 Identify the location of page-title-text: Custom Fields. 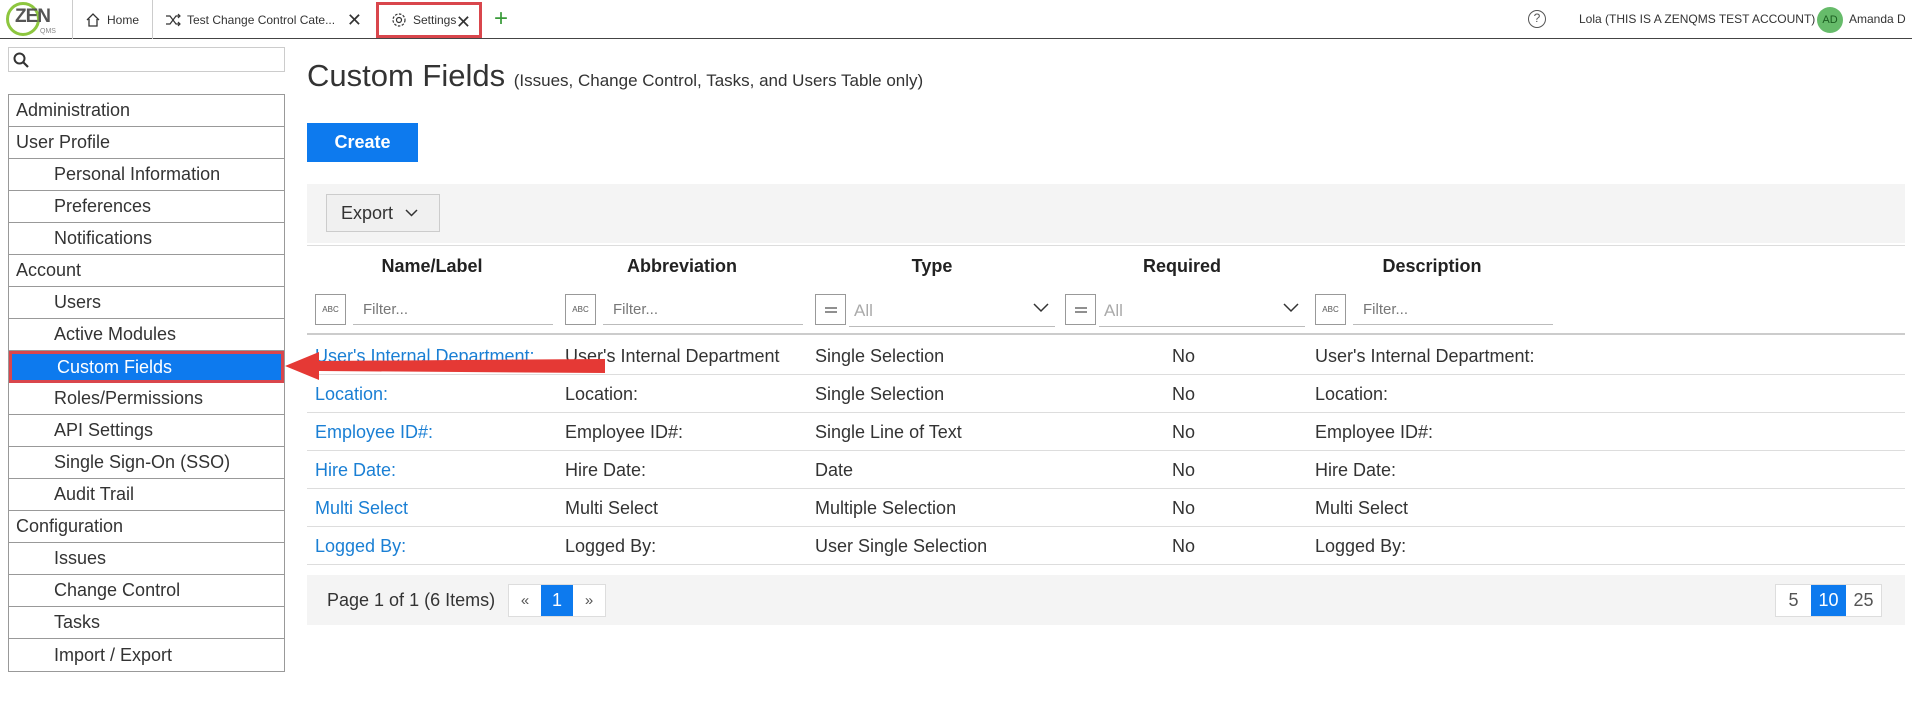
(406, 75).